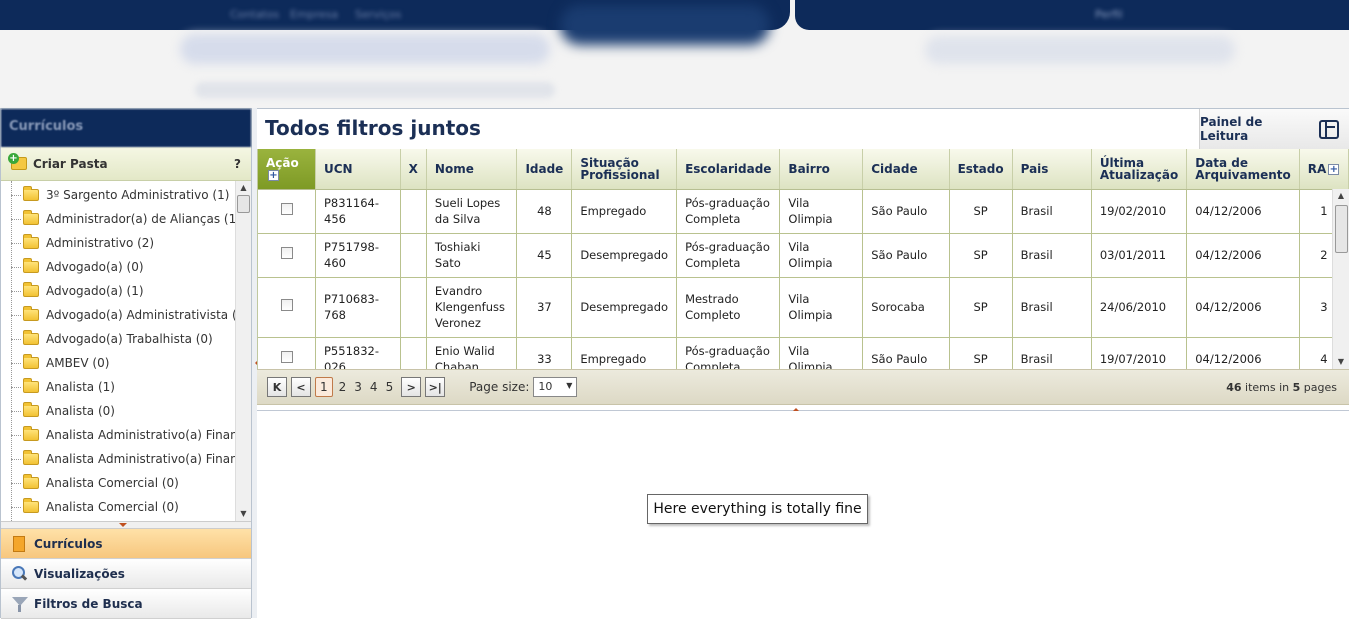 This screenshot has height=619, width=1349. What do you see at coordinates (1080, 50) in the screenshot?
I see `secondary-menu` at bounding box center [1080, 50].